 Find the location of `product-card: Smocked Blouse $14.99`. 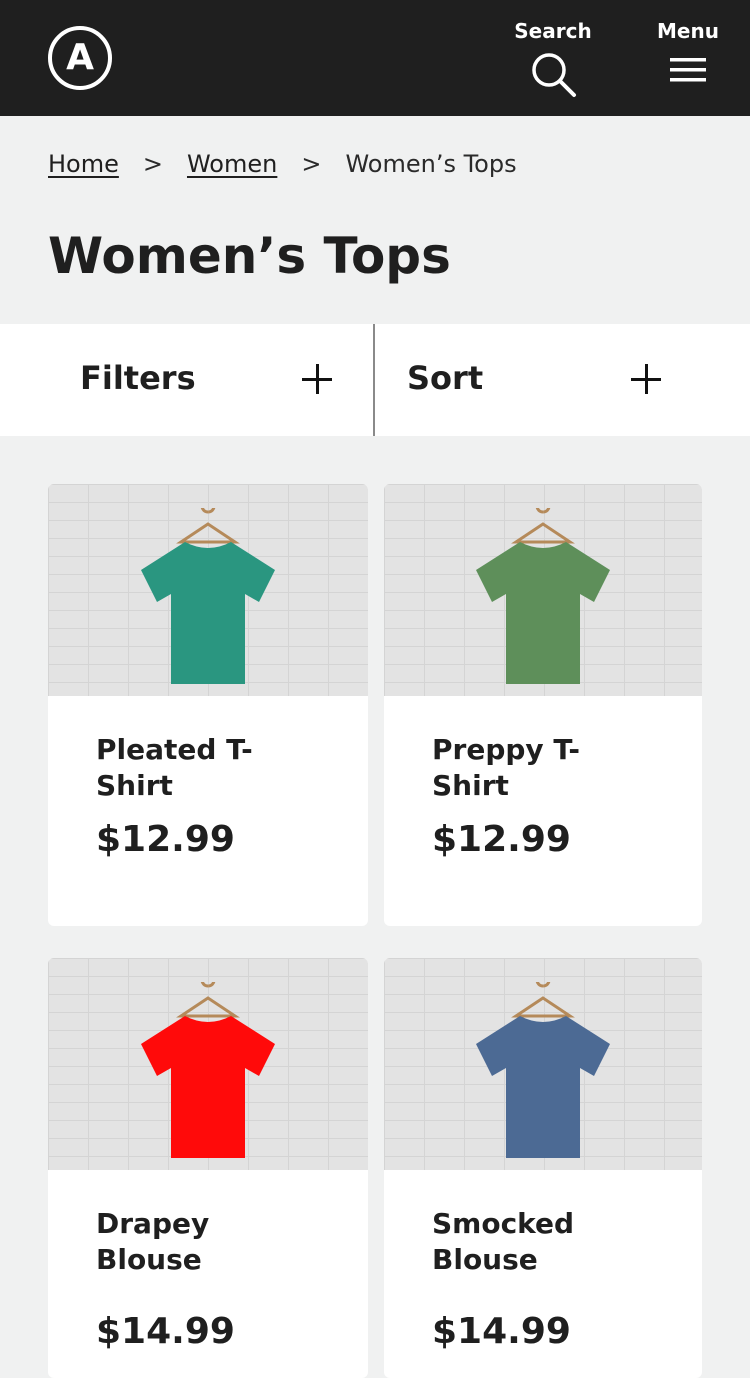

product-card: Smocked Blouse $14.99 is located at coordinates (543, 1168).